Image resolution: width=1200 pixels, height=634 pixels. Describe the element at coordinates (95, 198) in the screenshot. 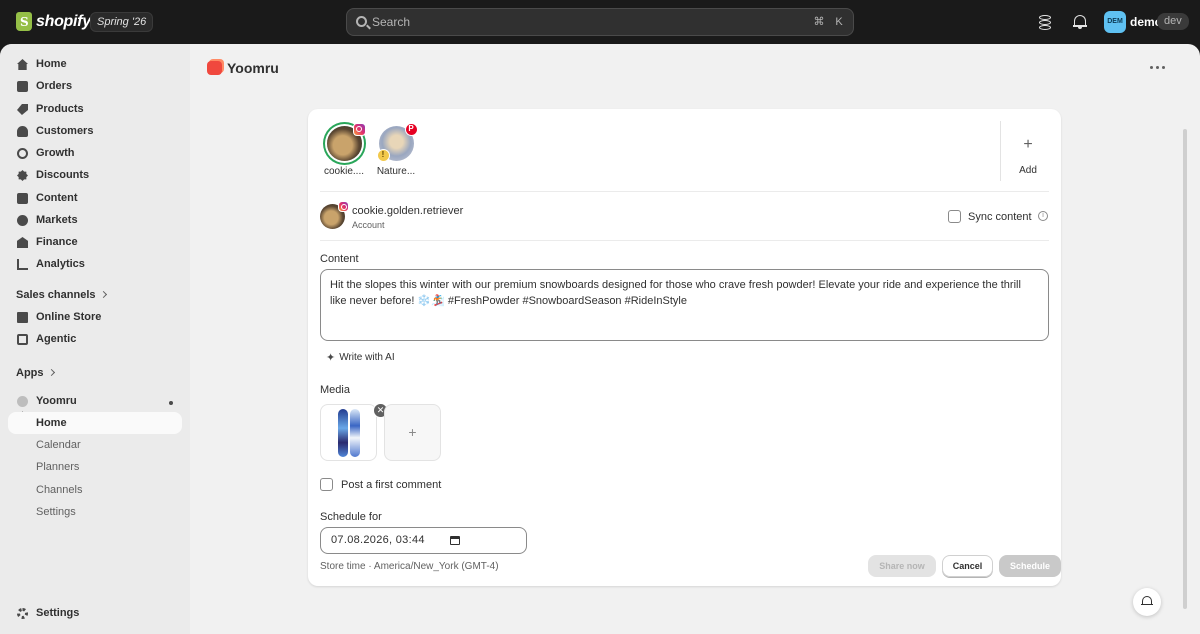

I see `sidebar-item-content: Content` at that location.